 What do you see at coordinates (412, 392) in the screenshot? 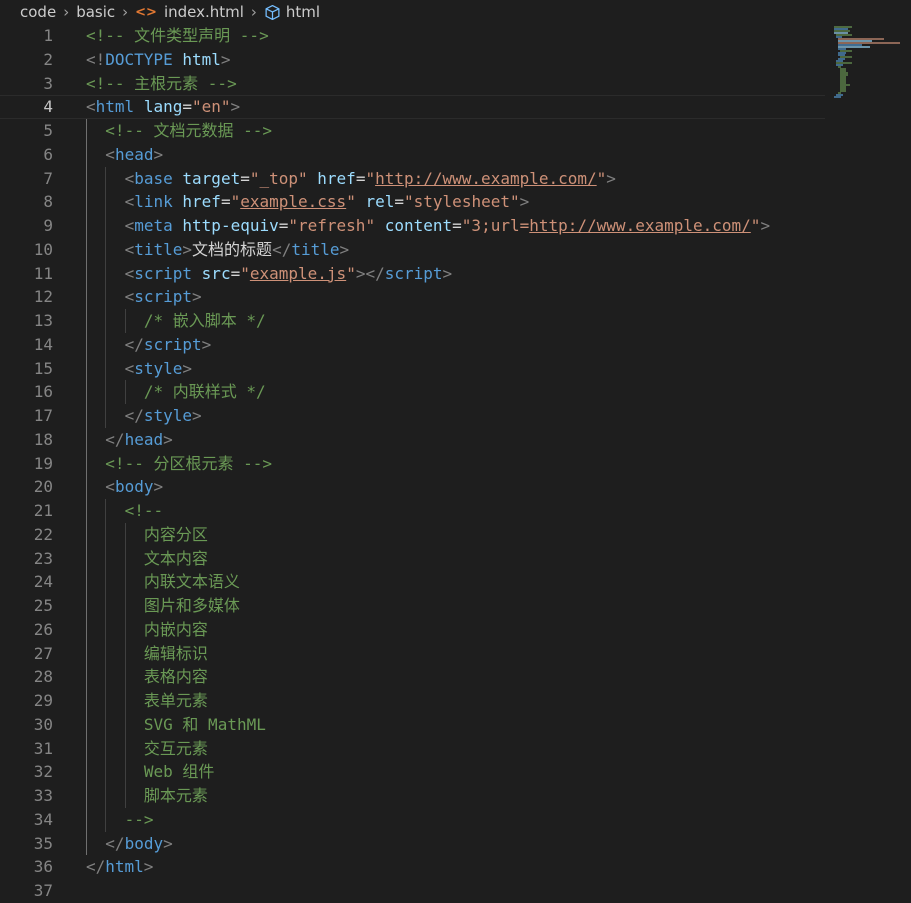
I see `code-line: 16 /* 内联样式 */` at bounding box center [412, 392].